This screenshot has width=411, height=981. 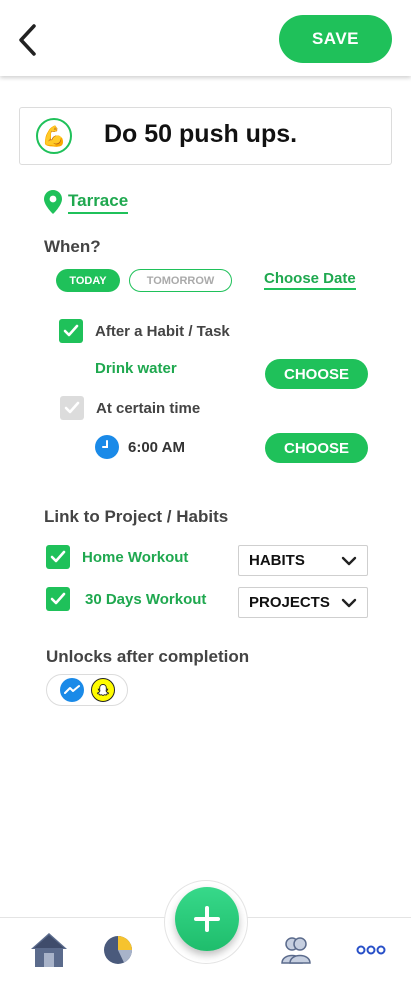 I want to click on more-icon, so click(x=371, y=950).